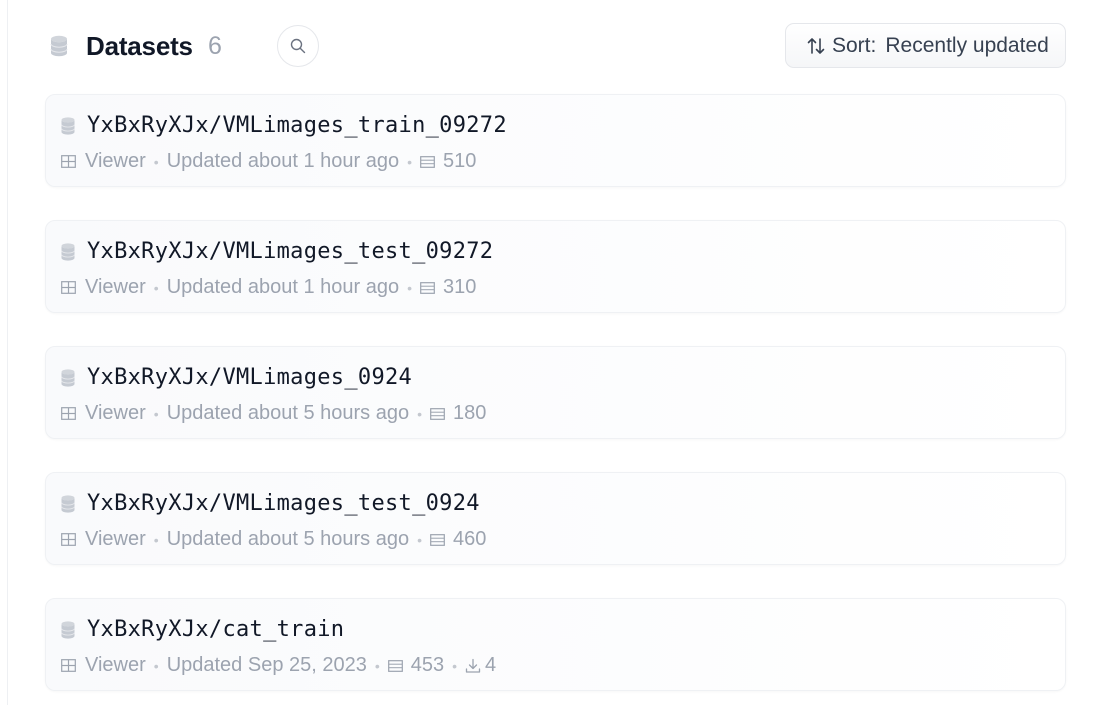 The width and height of the screenshot is (1100, 724). Describe the element at coordinates (473, 665) in the screenshot. I see `download-icon` at that location.